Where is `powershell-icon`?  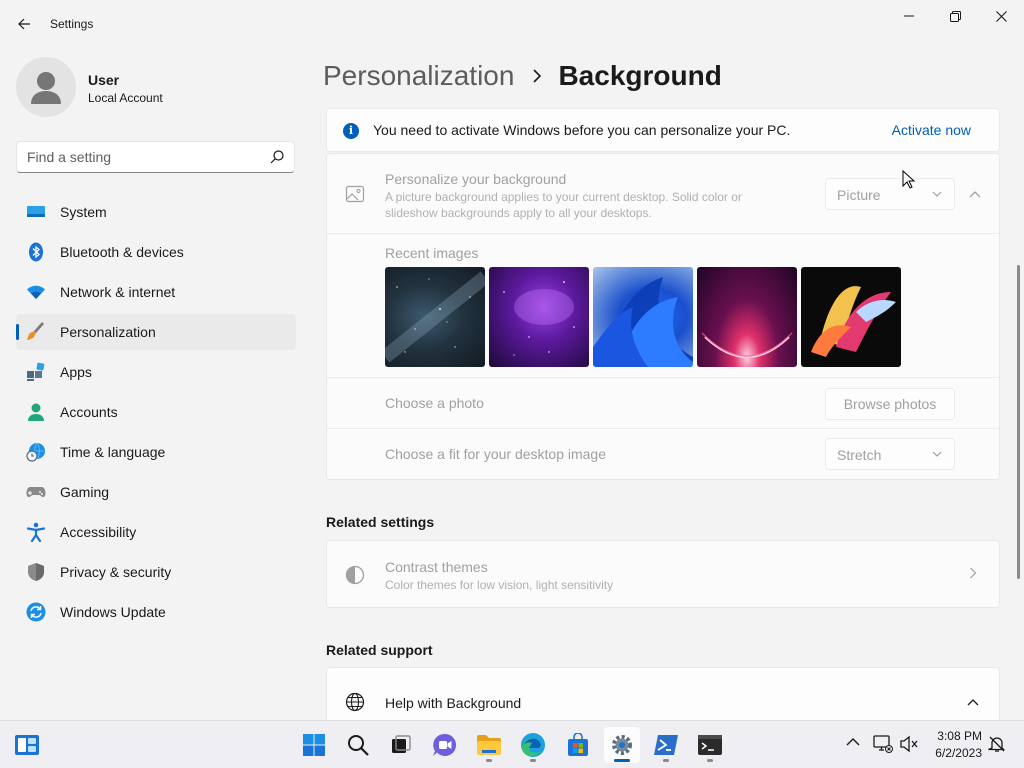
powershell-icon is located at coordinates (666, 745).